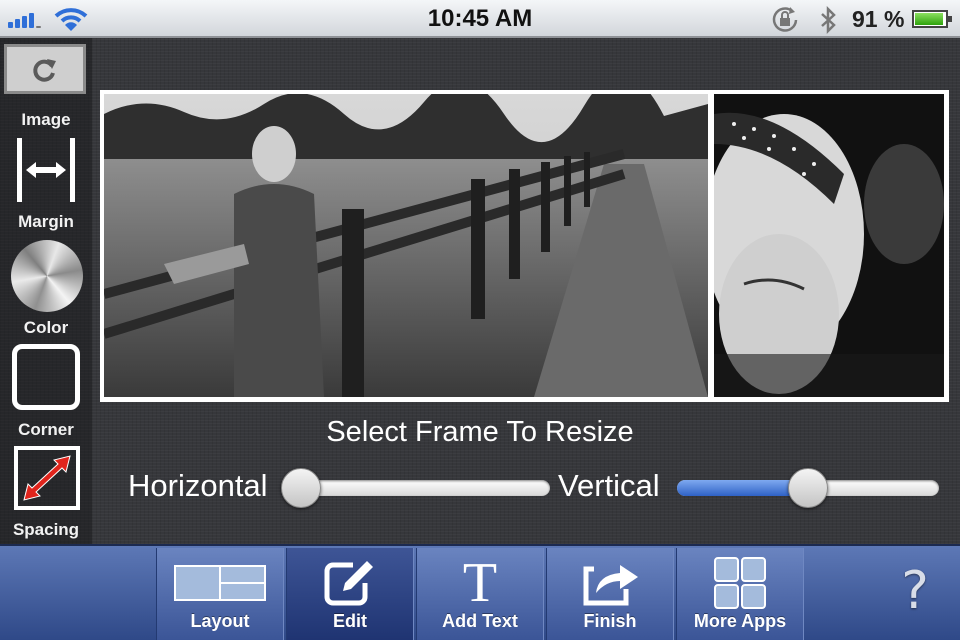 The image size is (960, 640). I want to click on add-text-button: T Add Text, so click(480, 594).